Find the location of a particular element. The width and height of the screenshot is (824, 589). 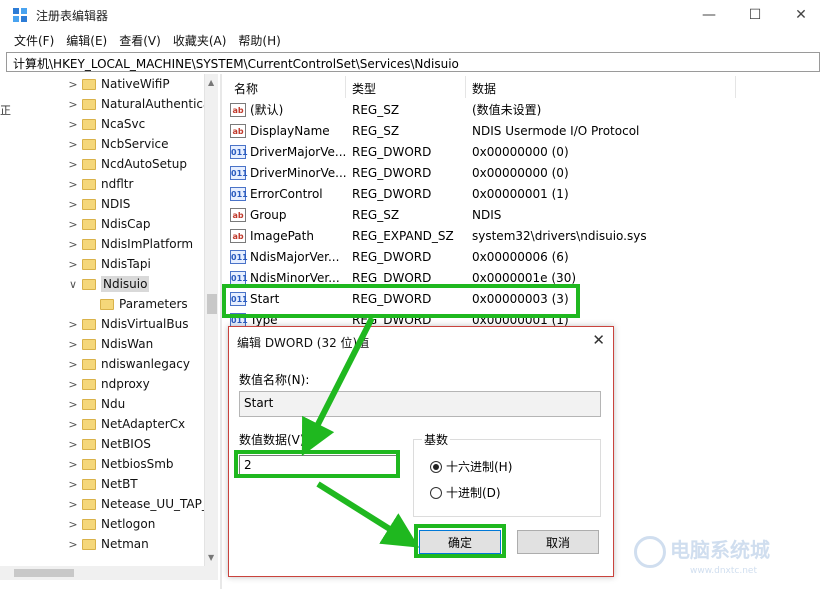

watermark-sub: www.dnxtc.net is located at coordinates (723, 571).